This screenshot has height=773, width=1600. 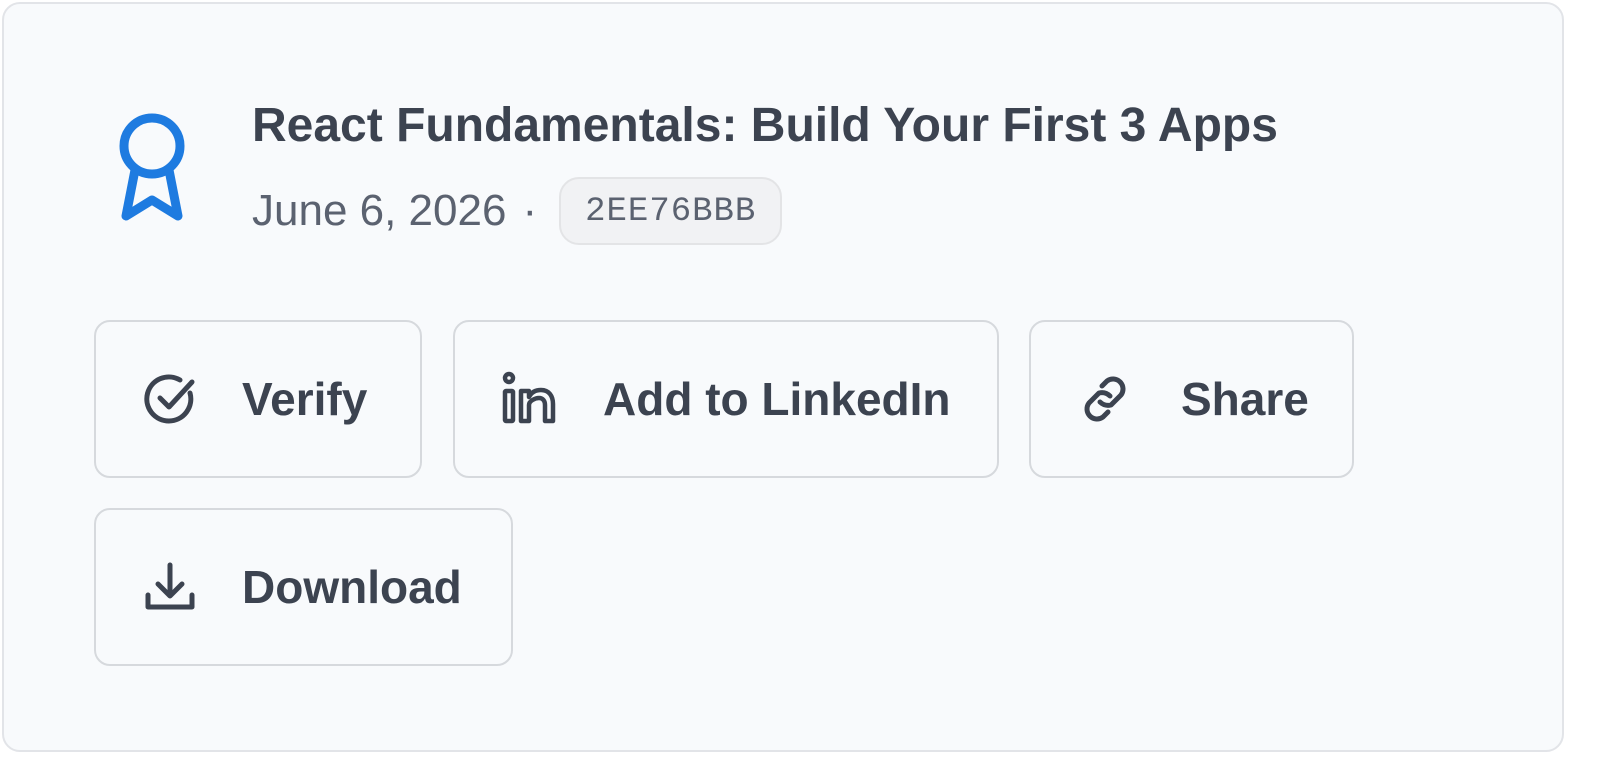 What do you see at coordinates (529, 397) in the screenshot?
I see `linkedin-icon` at bounding box center [529, 397].